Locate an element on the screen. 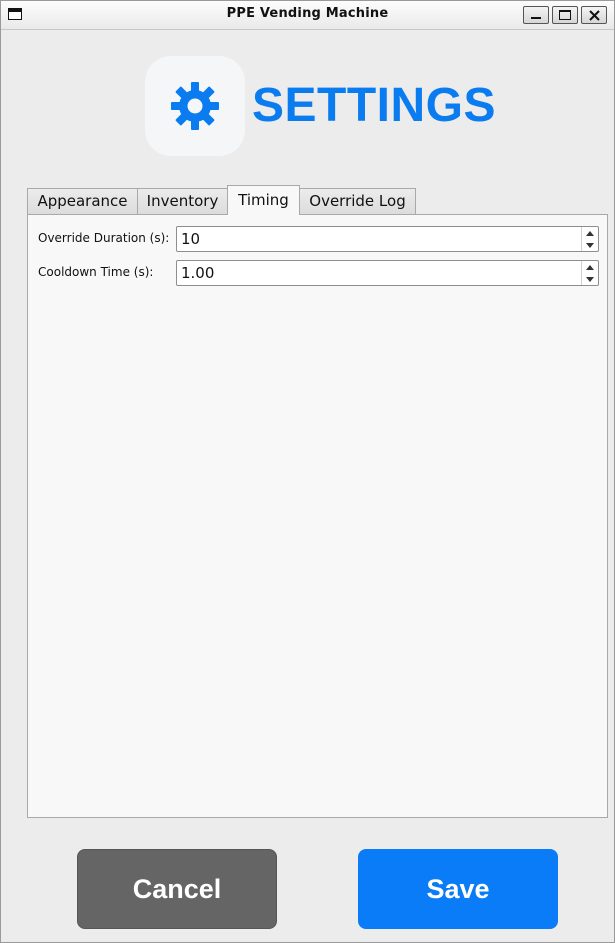  close-button is located at coordinates (594, 15).